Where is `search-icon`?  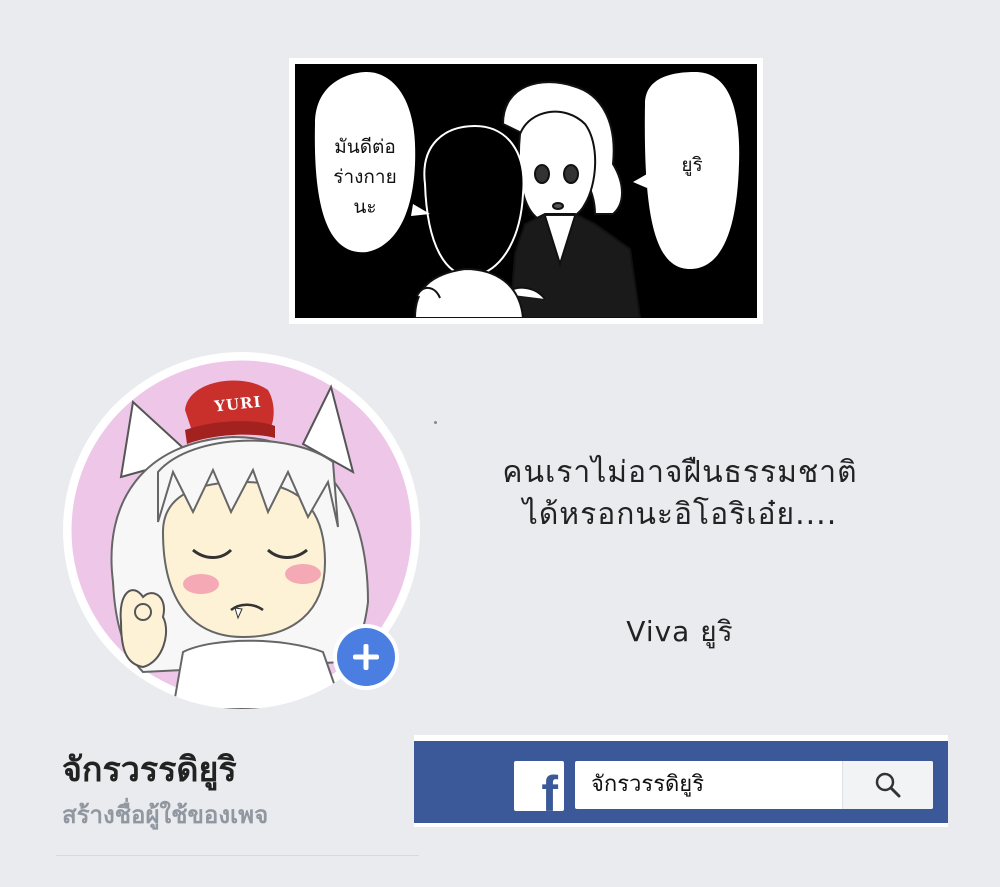 search-icon is located at coordinates (888, 785).